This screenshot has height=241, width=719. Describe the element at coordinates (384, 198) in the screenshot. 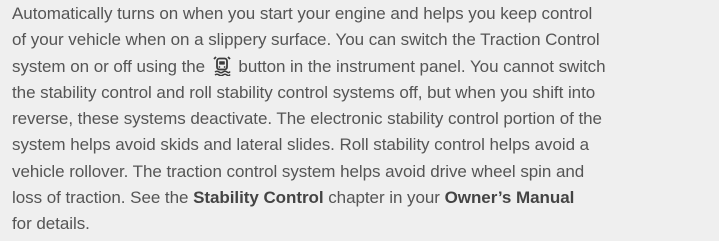

I see `line-8-middle: chapter in your` at that location.